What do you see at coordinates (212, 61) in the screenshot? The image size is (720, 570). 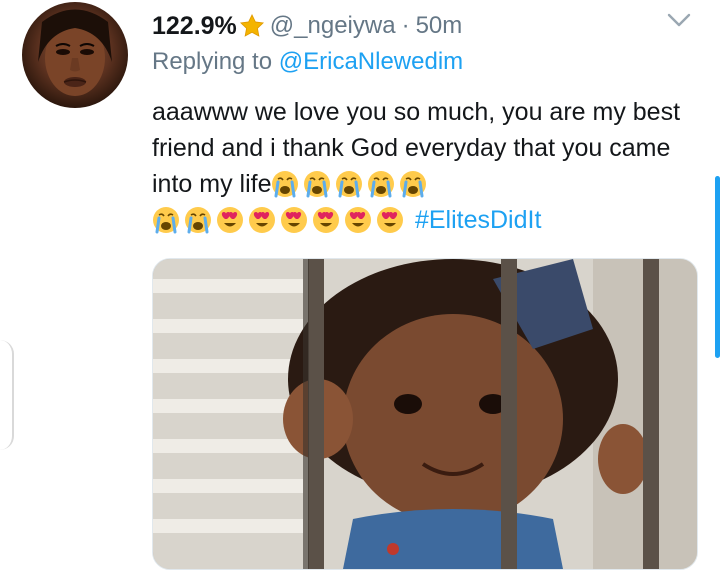 I see `replying-prefix: Replying to` at bounding box center [212, 61].